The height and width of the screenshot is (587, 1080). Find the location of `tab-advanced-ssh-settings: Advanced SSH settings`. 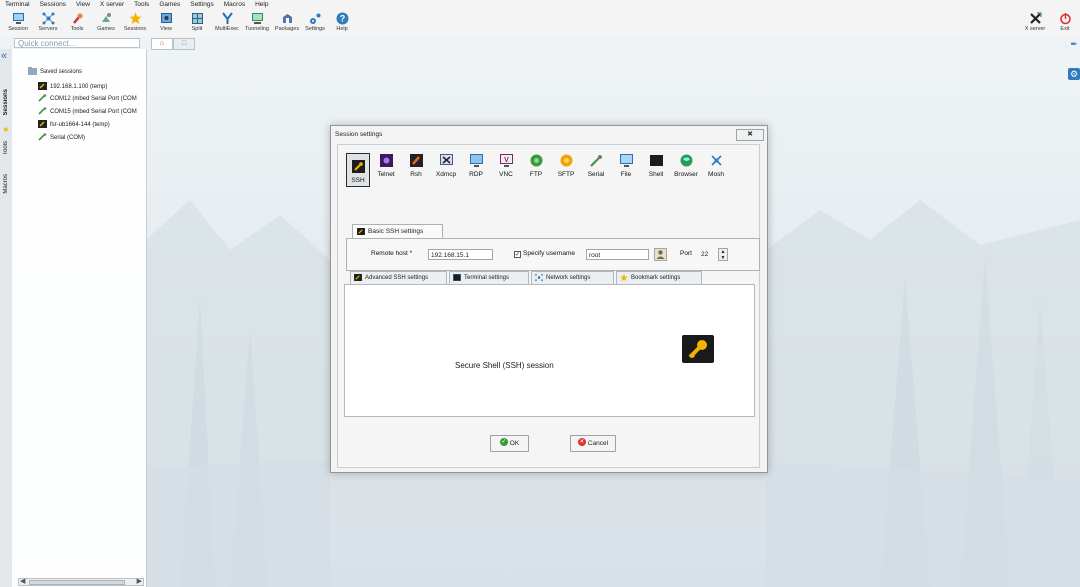

tab-advanced-ssh-settings: Advanced SSH settings is located at coordinates (398, 278).